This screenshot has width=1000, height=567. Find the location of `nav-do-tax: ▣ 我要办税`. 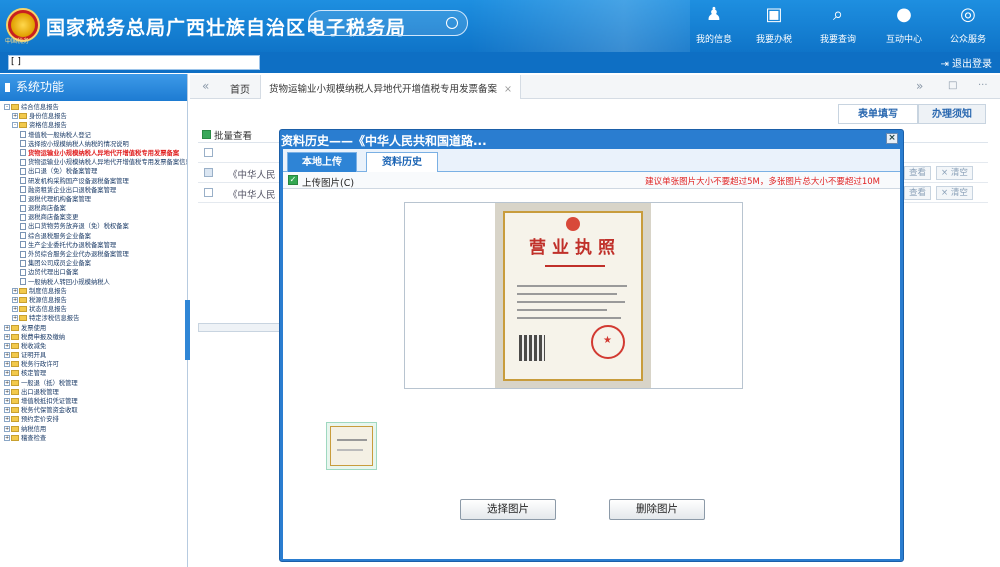

nav-do-tax: ▣ 我要办税 is located at coordinates (774, 26).